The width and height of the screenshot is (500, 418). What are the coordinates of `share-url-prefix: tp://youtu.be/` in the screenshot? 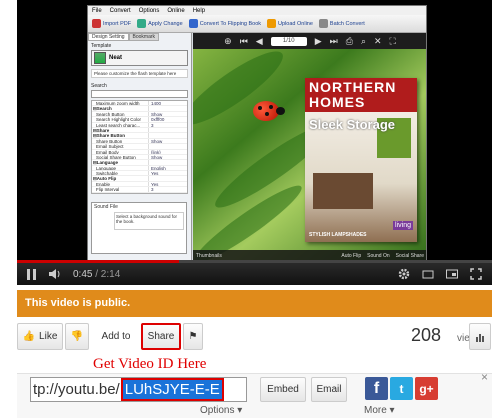 It's located at (76, 389).